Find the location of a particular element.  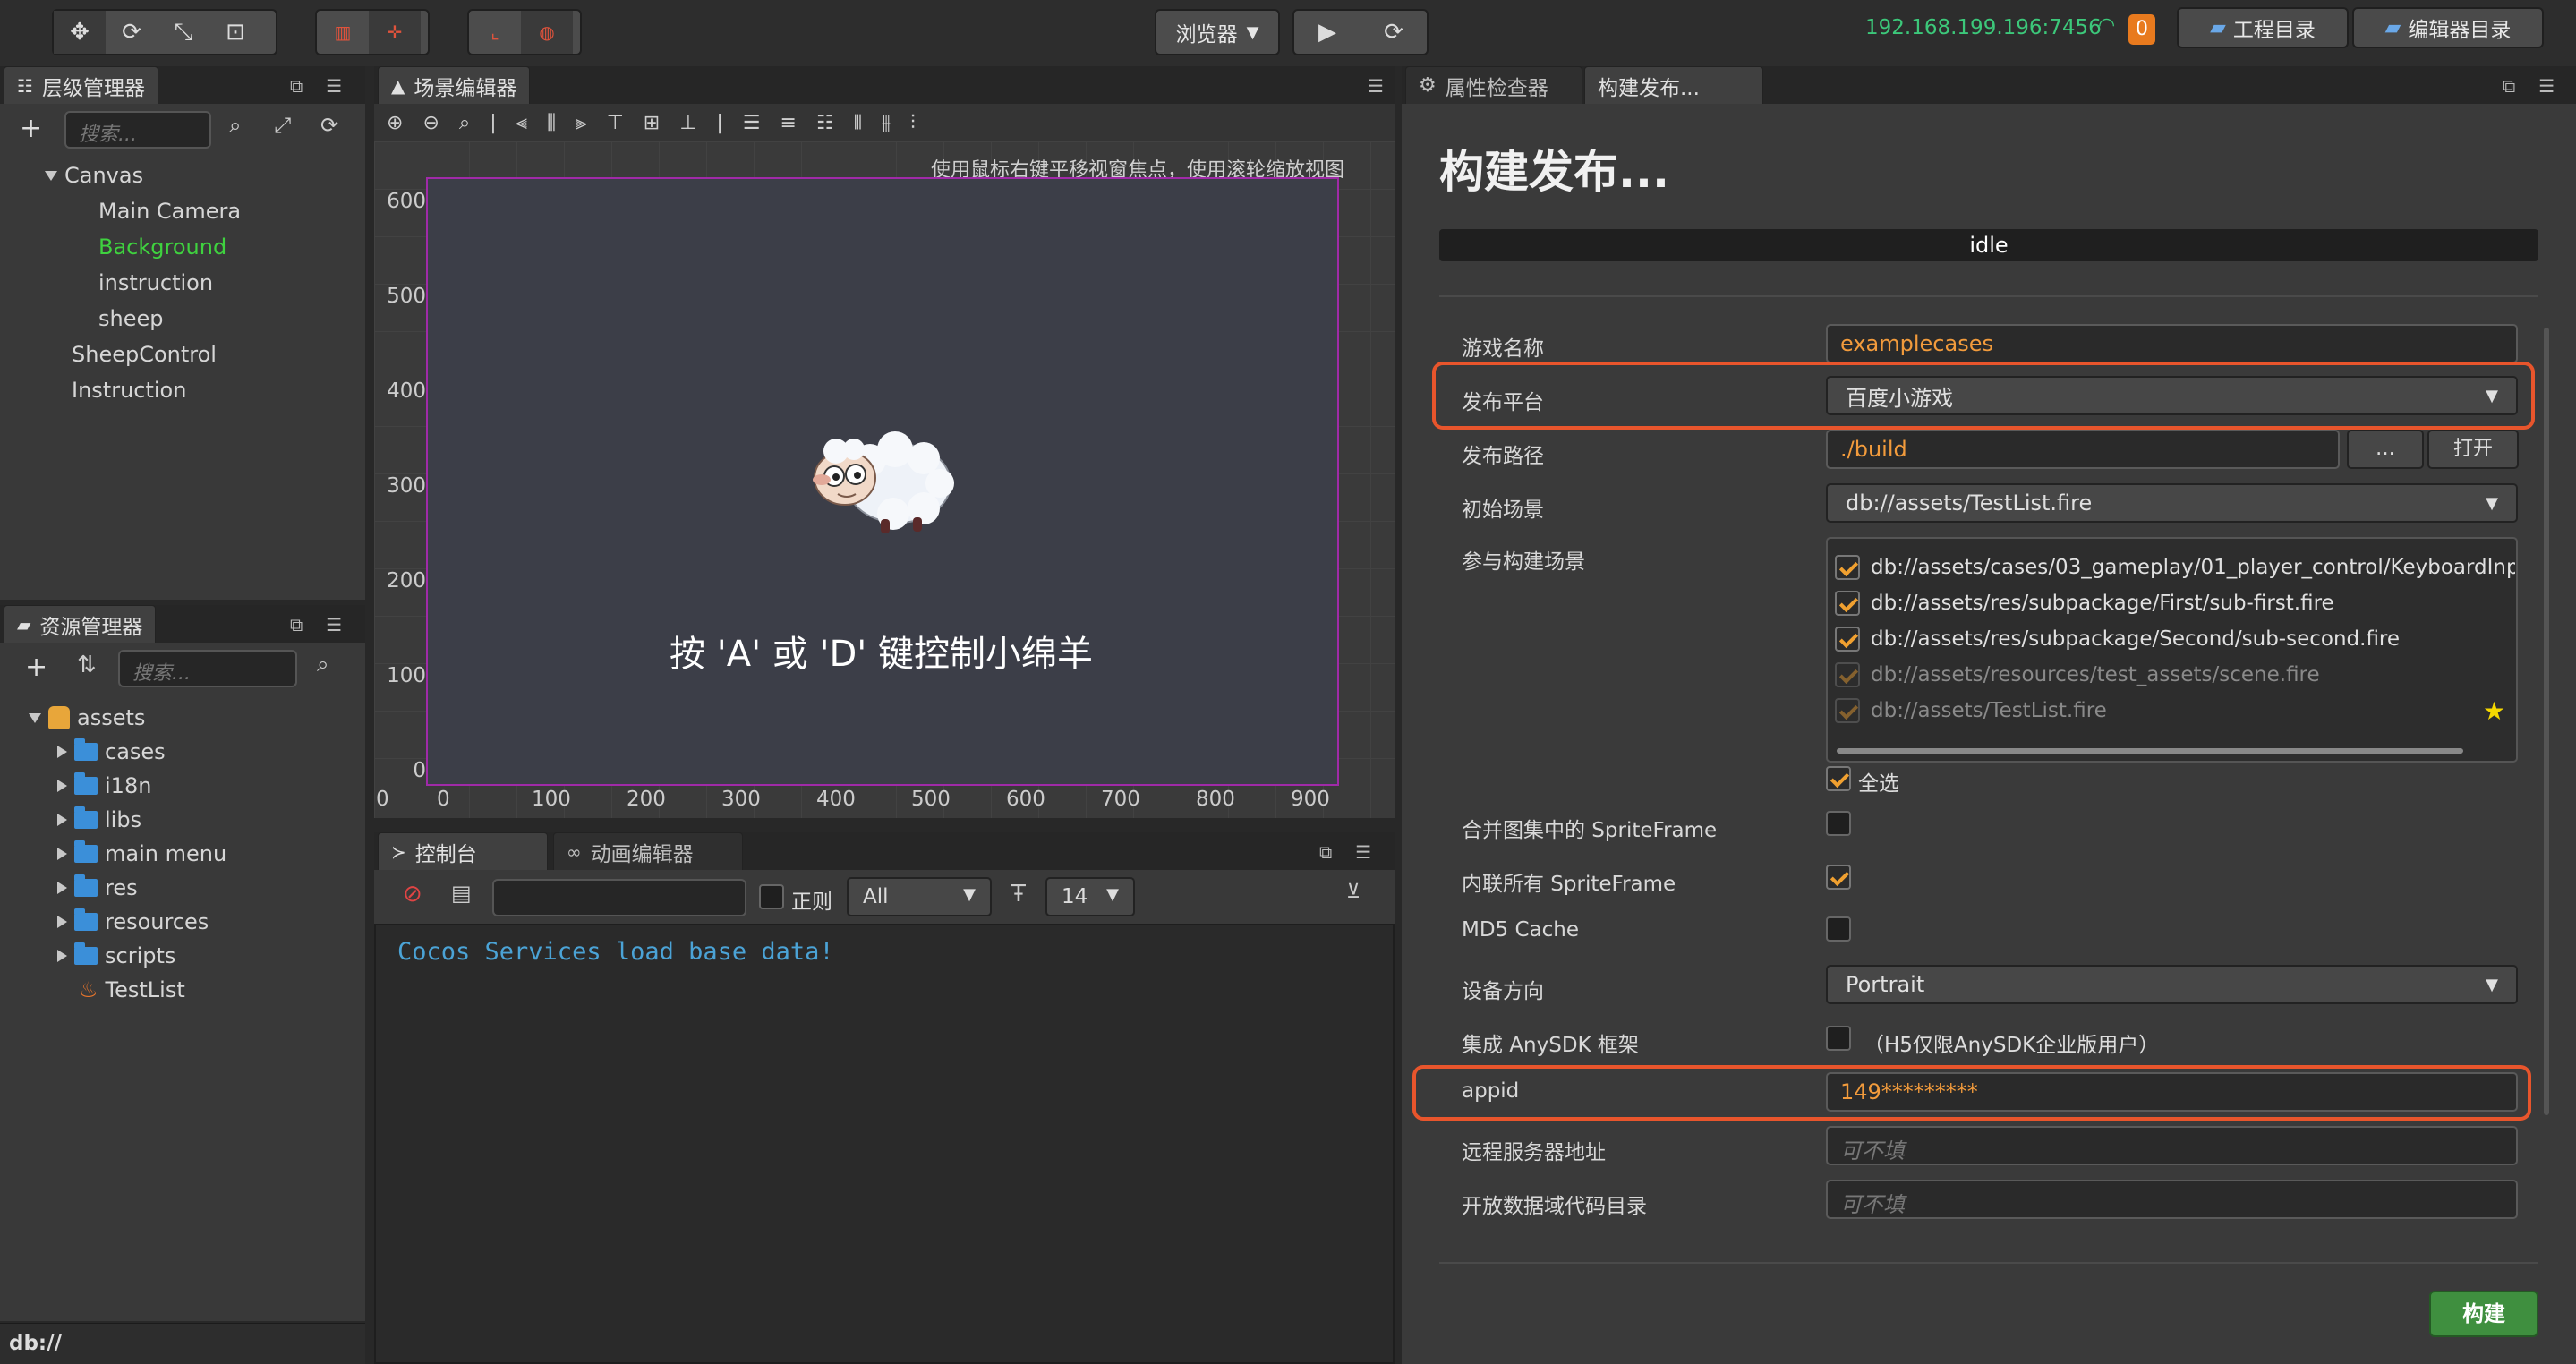

collapse-icon: ⊻ is located at coordinates (1353, 892).